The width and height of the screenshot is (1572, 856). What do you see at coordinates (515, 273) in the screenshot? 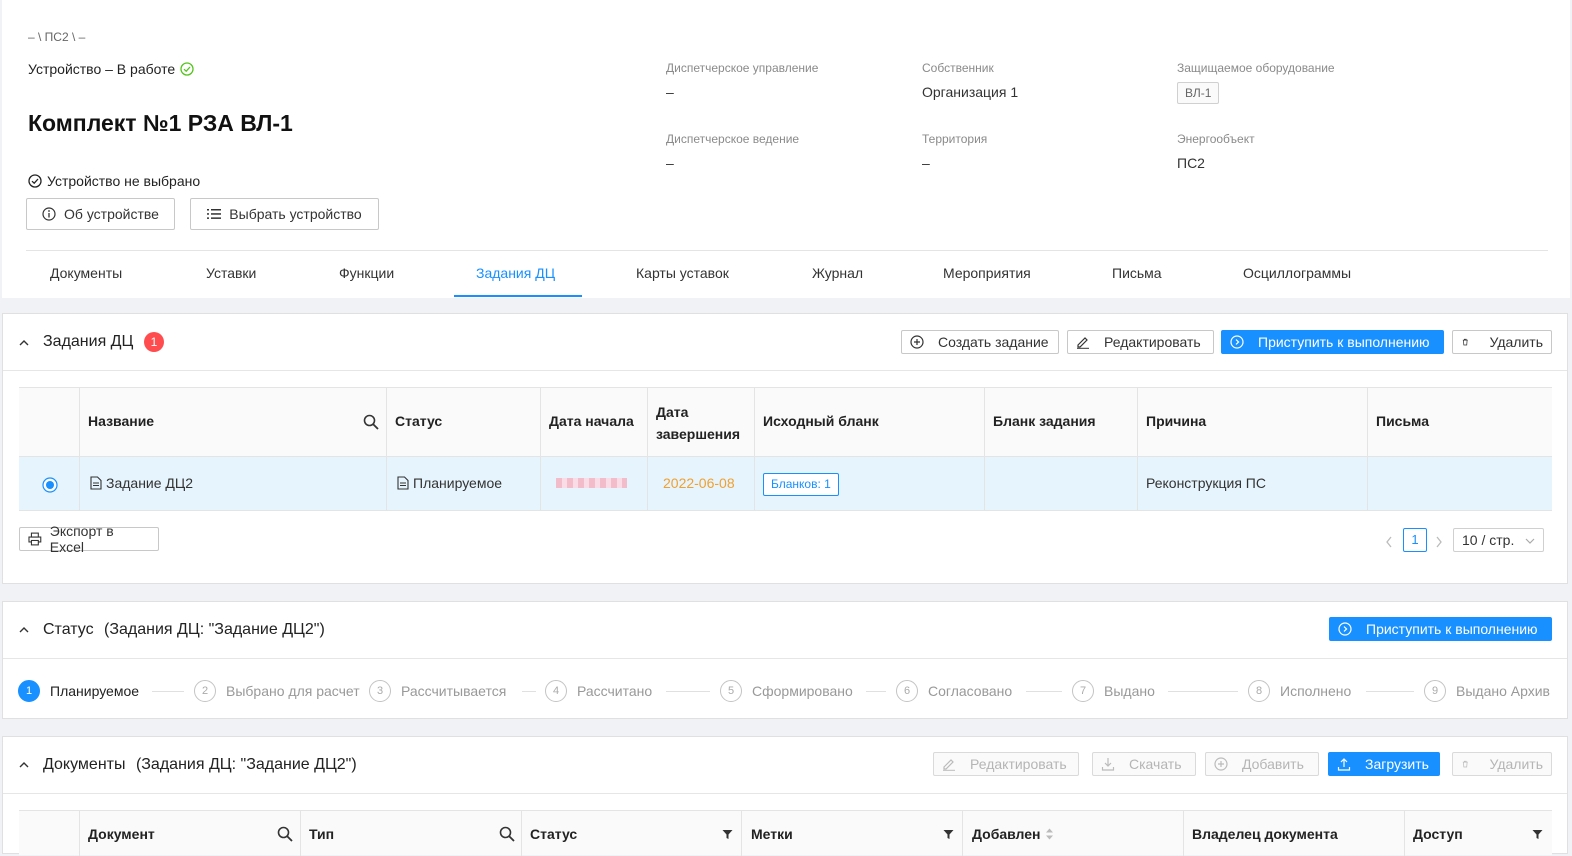
I see `tab-dc-tasks: Задания ДЦ` at bounding box center [515, 273].